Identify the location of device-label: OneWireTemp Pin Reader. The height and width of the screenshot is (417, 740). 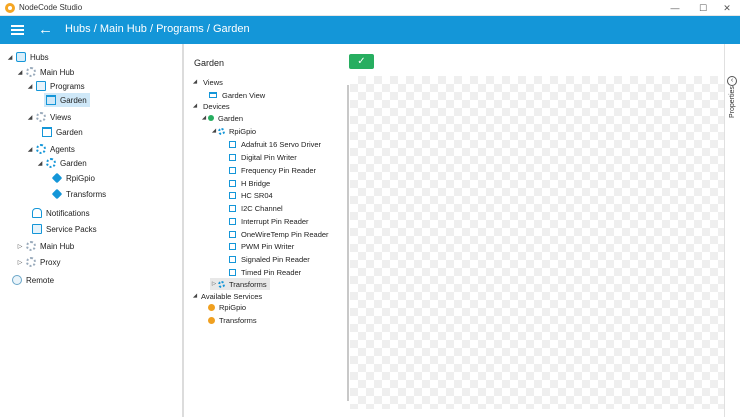
(285, 234).